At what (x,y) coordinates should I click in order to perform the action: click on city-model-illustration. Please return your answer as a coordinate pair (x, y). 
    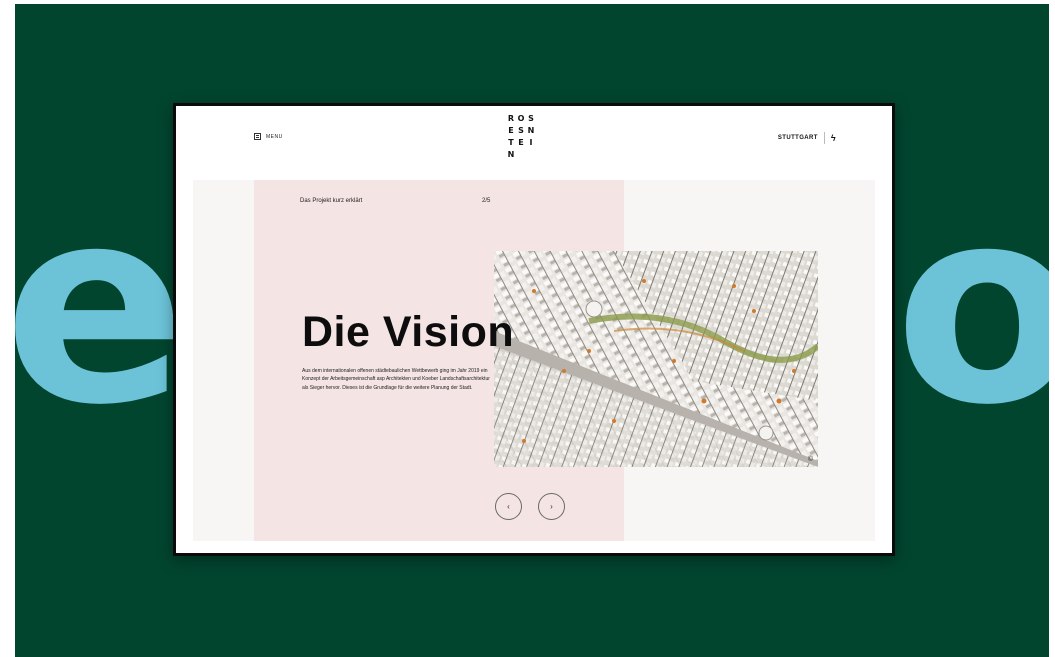
    Looking at the image, I should click on (656, 359).